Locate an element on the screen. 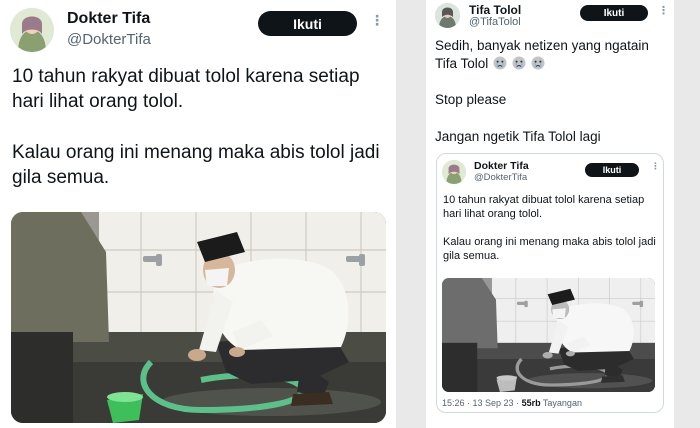 This screenshot has height=428, width=700. tifa-tolol-avatar is located at coordinates (447, 15).